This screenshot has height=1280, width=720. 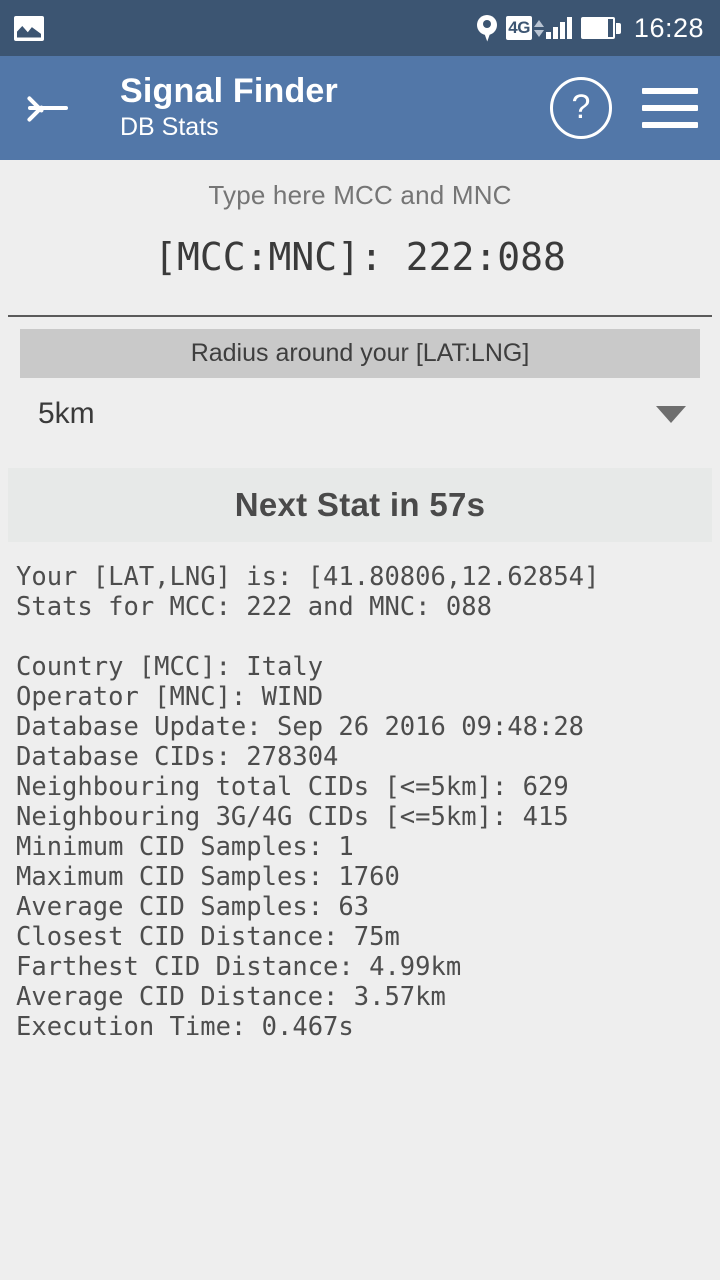 What do you see at coordinates (66, 413) in the screenshot?
I see `radius-selected-value: 5km` at bounding box center [66, 413].